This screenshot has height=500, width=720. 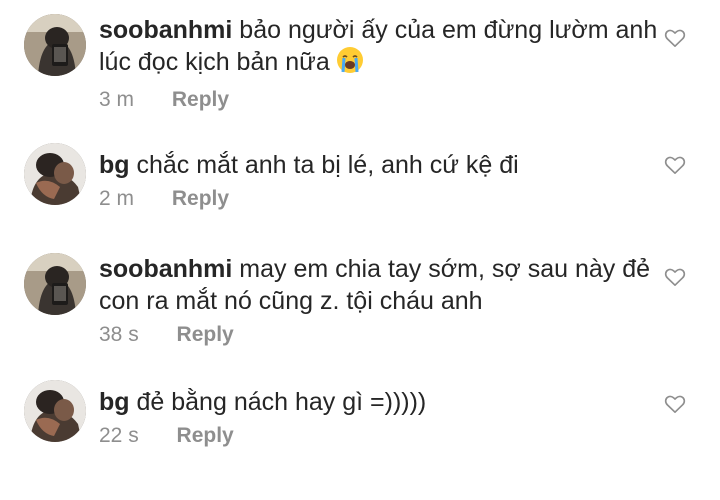 I want to click on comment-timestamp: 38 s, so click(x=119, y=334).